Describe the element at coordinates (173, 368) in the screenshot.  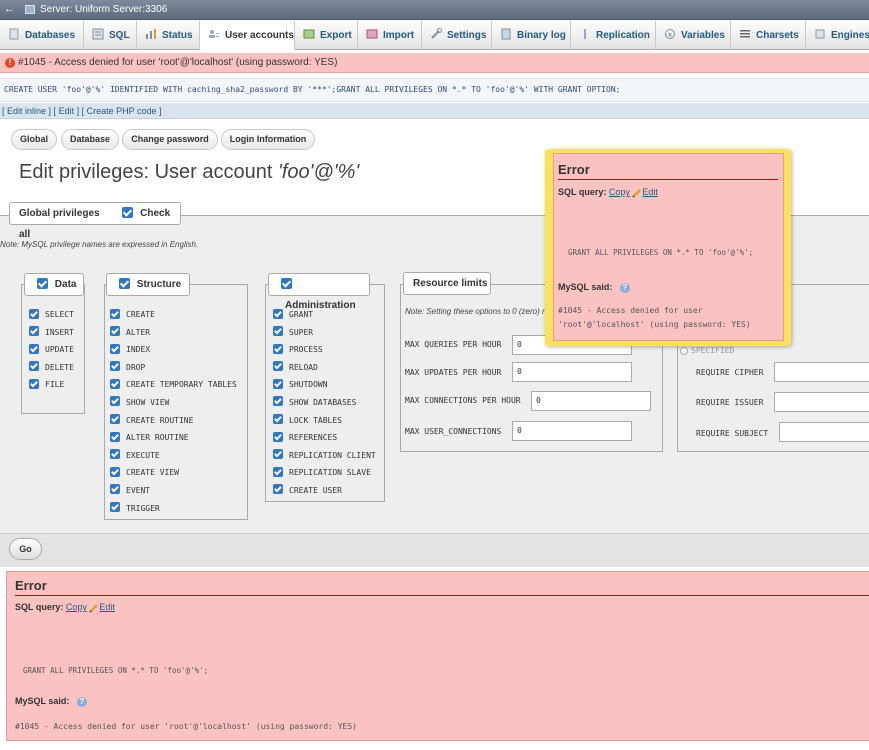
I see `priv-drop: DROP` at that location.